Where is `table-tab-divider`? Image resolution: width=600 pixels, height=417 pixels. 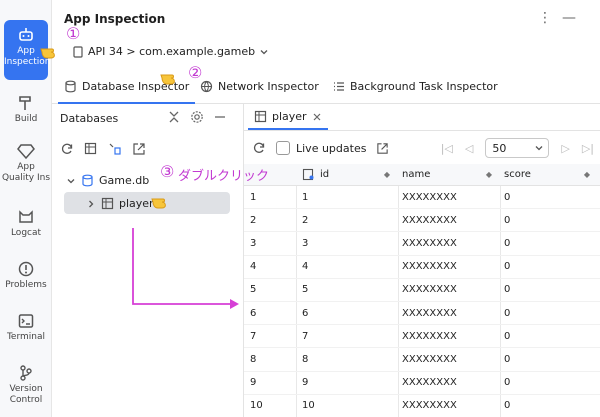 table-tab-divider is located at coordinates (422, 130).